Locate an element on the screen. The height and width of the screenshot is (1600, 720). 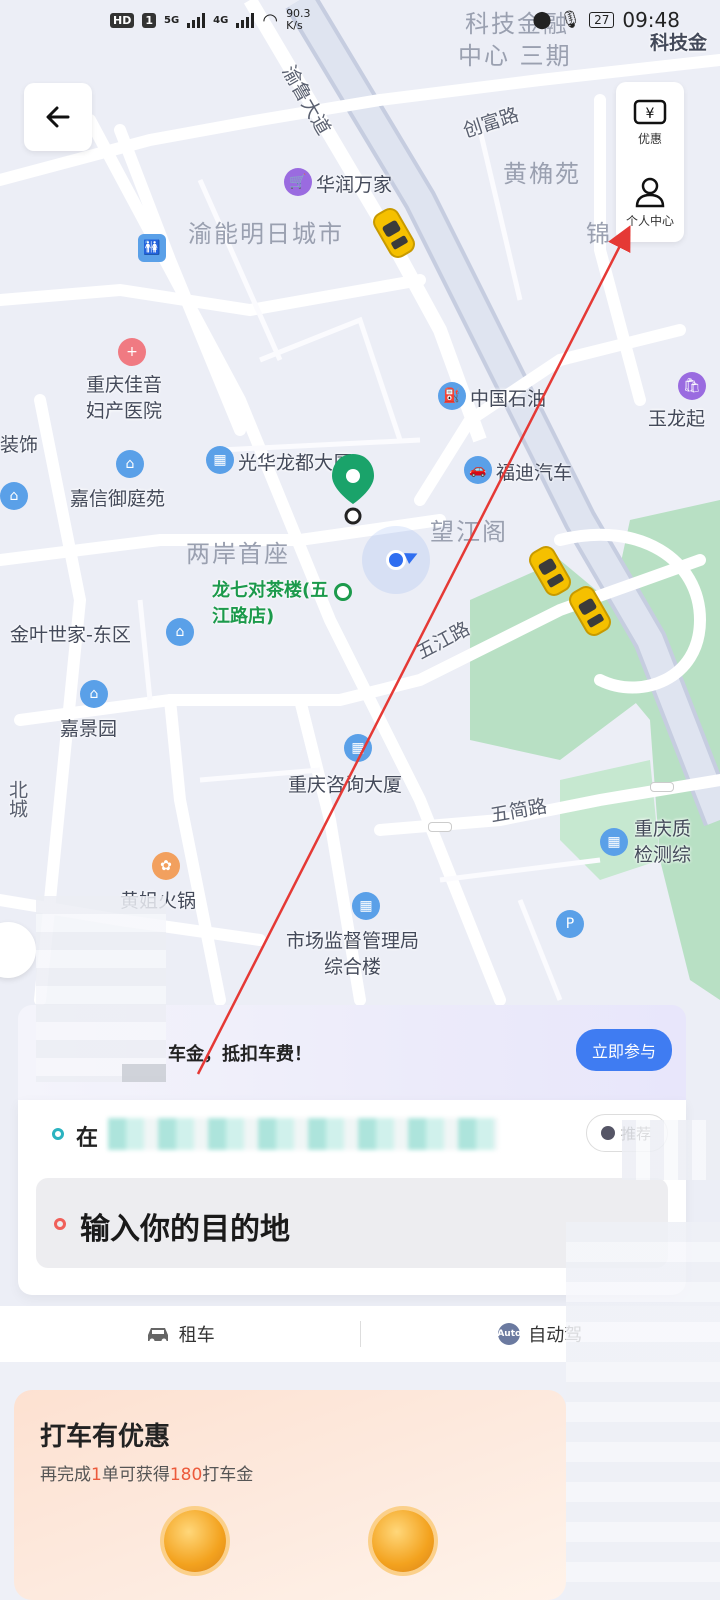
residence-icon: ⌂ is located at coordinates (130, 464).